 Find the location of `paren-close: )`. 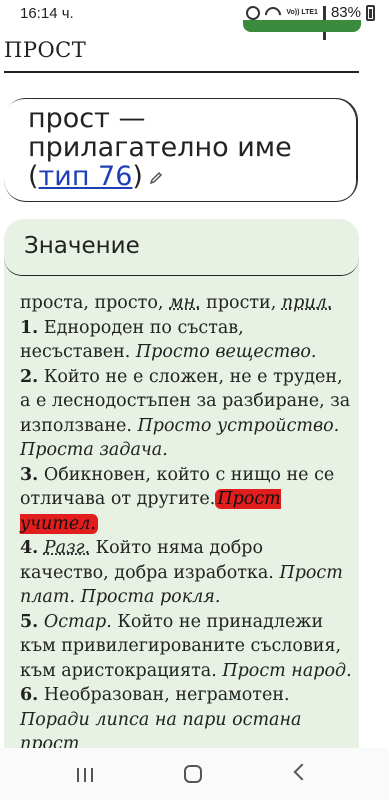

paren-close: ) is located at coordinates (137, 176).